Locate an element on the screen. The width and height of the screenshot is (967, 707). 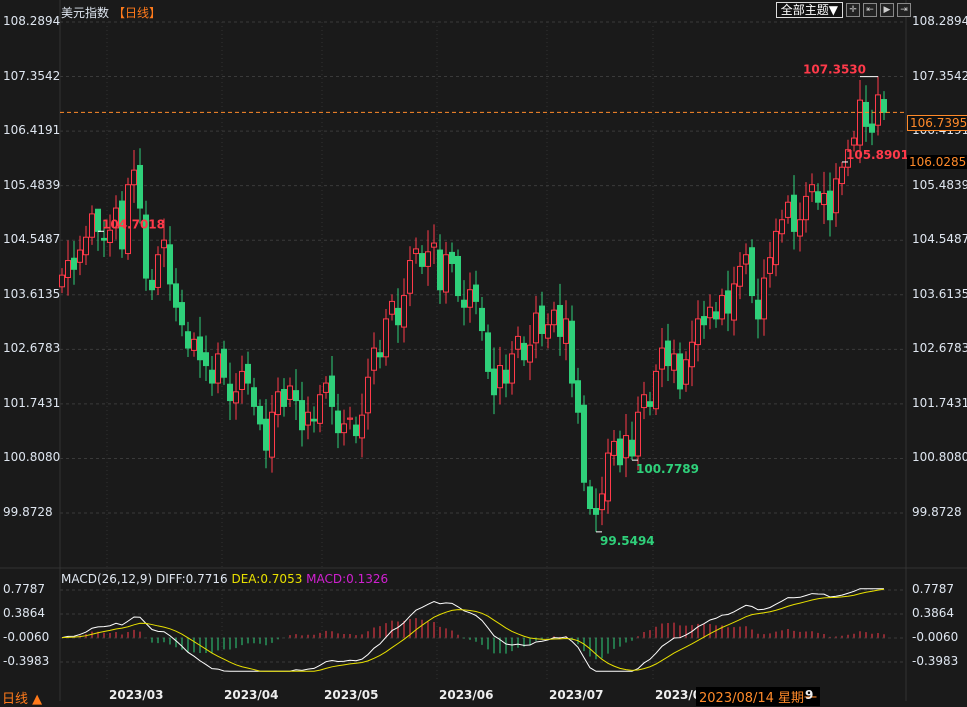
macd-tick-left: -0.0060 is located at coordinates (26, 637).